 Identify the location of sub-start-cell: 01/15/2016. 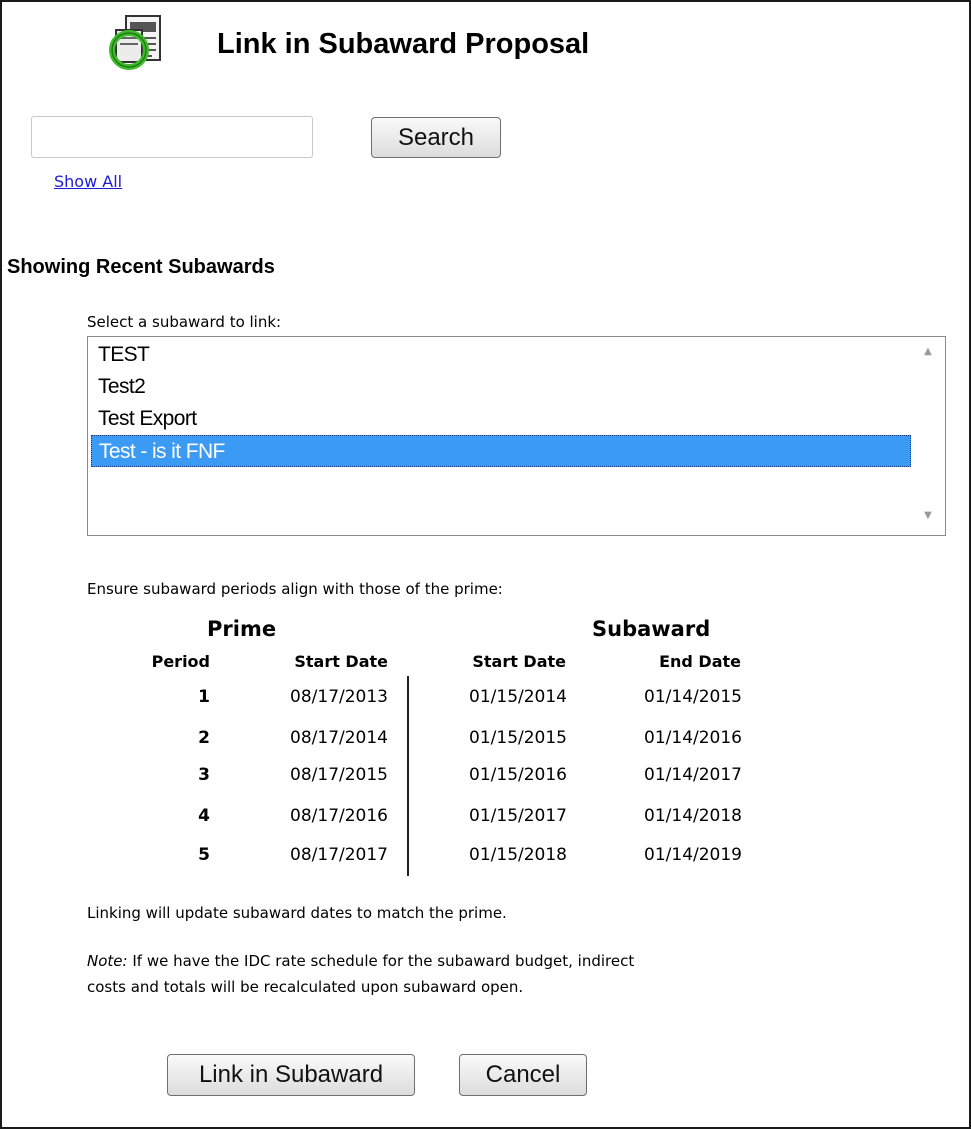
(518, 775).